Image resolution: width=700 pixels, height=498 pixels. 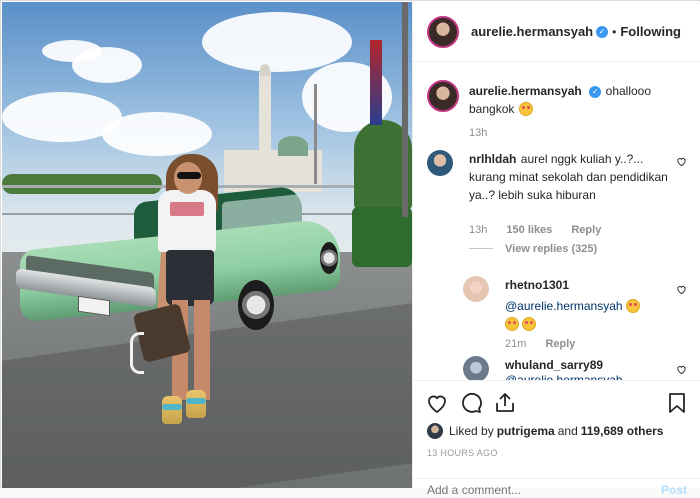 I want to click on comment-username: nrlhldah, so click(x=492, y=159).